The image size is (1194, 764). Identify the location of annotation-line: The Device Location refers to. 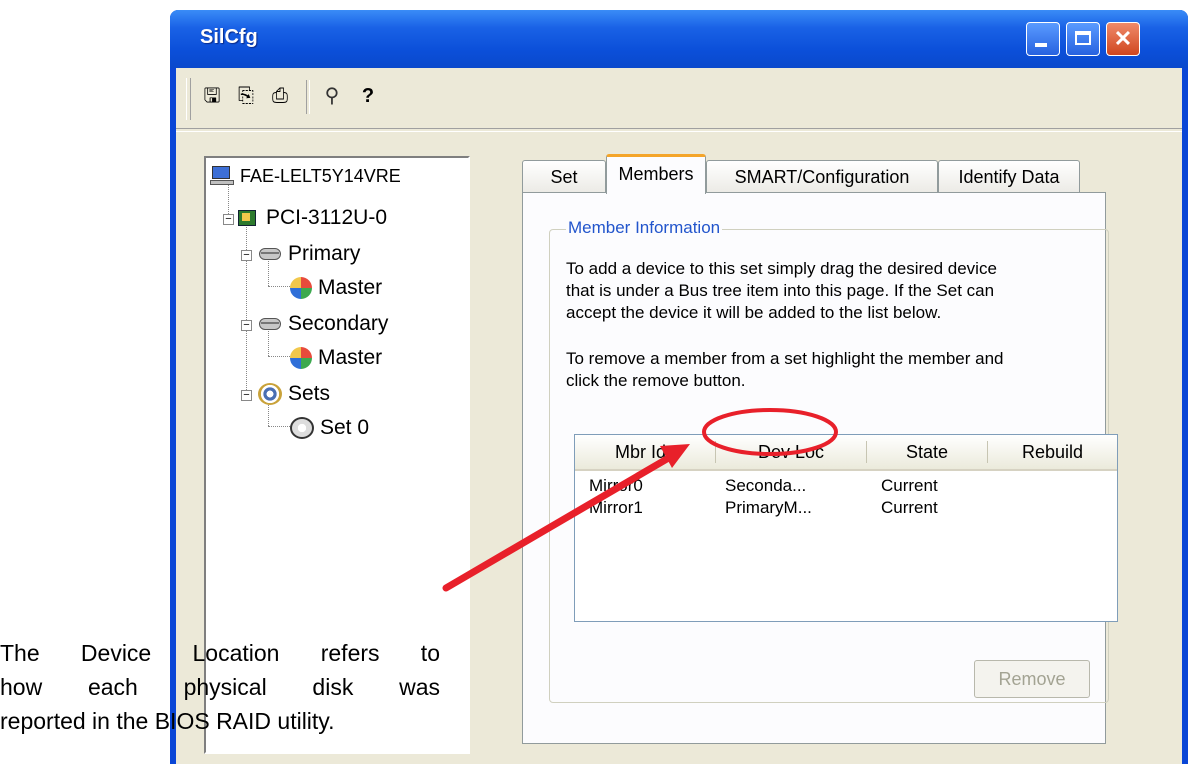
(220, 653).